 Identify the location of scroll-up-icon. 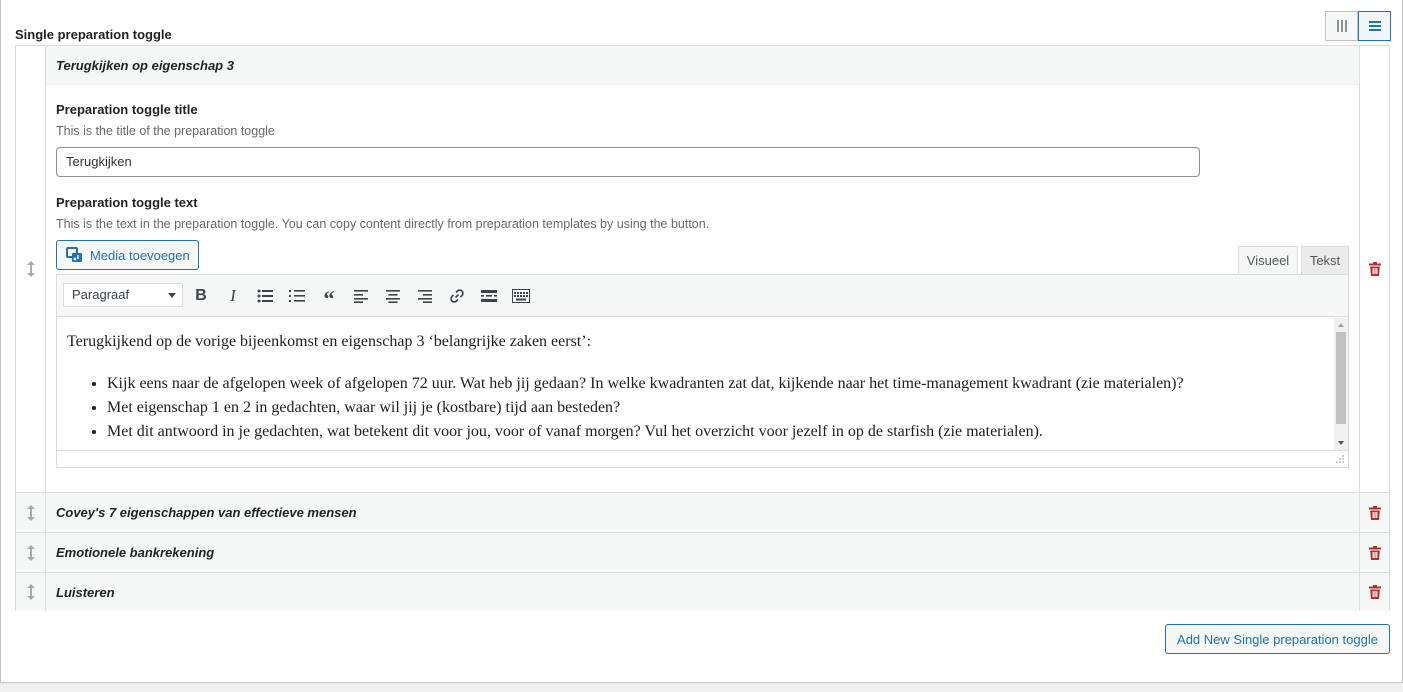
(1341, 325).